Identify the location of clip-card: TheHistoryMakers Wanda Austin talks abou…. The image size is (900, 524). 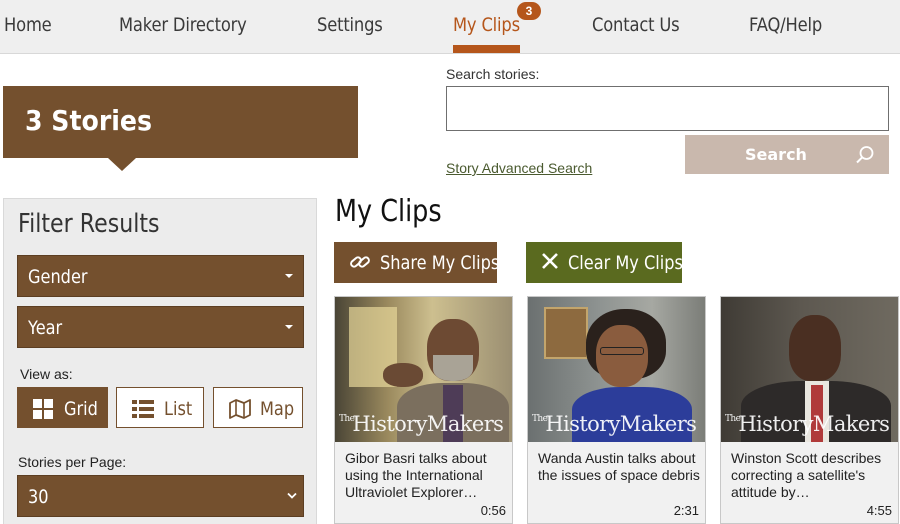
(616, 410).